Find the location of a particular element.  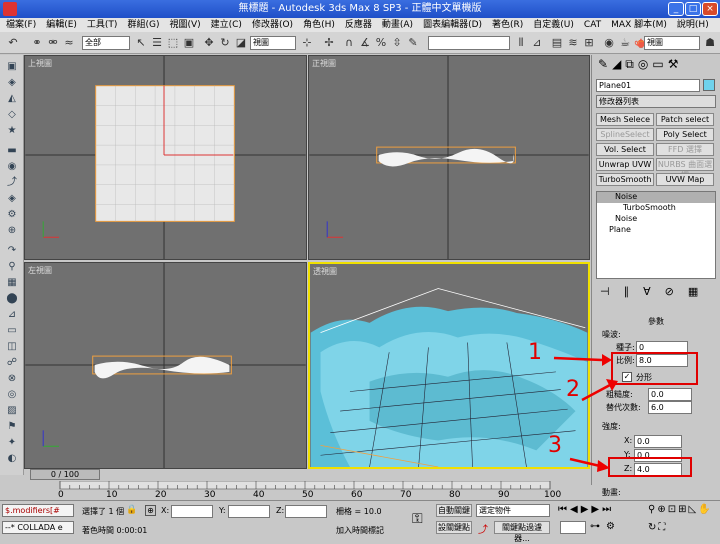

select-icon: ↖ is located at coordinates (141, 43).